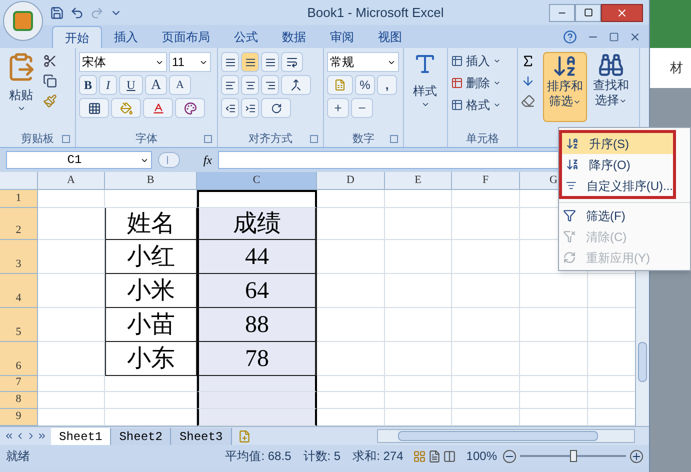  Describe the element at coordinates (230, 108) in the screenshot. I see `decrease-indent-button` at that location.